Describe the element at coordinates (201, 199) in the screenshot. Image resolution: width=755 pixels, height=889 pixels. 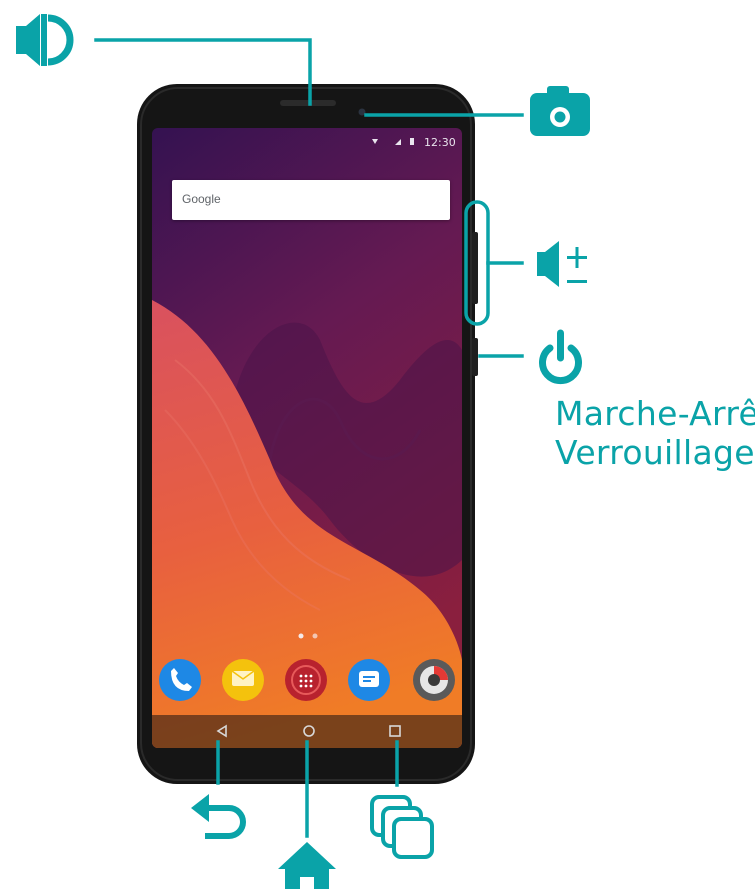
I see `search-bar-label: Google` at that location.